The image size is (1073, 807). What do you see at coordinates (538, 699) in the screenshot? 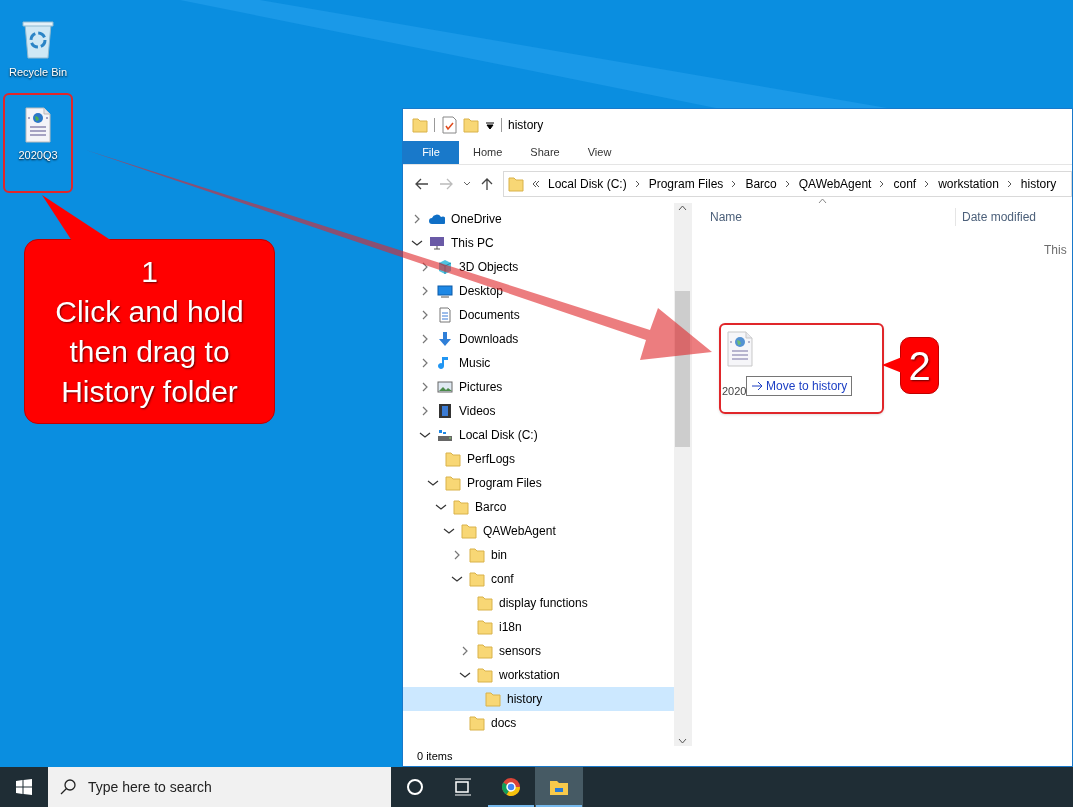
I see `tree-item: history` at bounding box center [538, 699].